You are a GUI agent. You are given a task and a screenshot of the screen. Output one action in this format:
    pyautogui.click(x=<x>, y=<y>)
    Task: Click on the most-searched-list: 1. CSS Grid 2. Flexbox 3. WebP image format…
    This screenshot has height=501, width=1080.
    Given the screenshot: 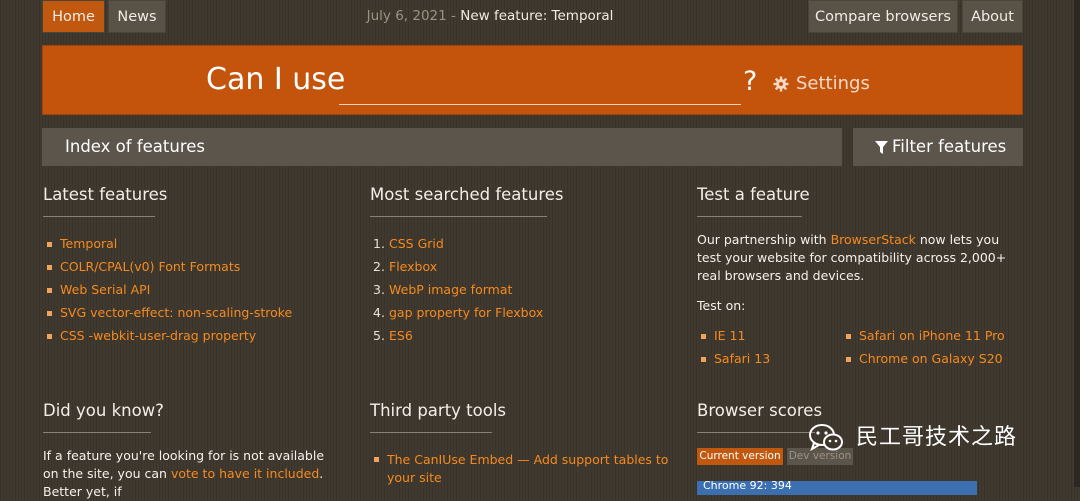 What is the action you would take?
    pyautogui.click(x=456, y=289)
    